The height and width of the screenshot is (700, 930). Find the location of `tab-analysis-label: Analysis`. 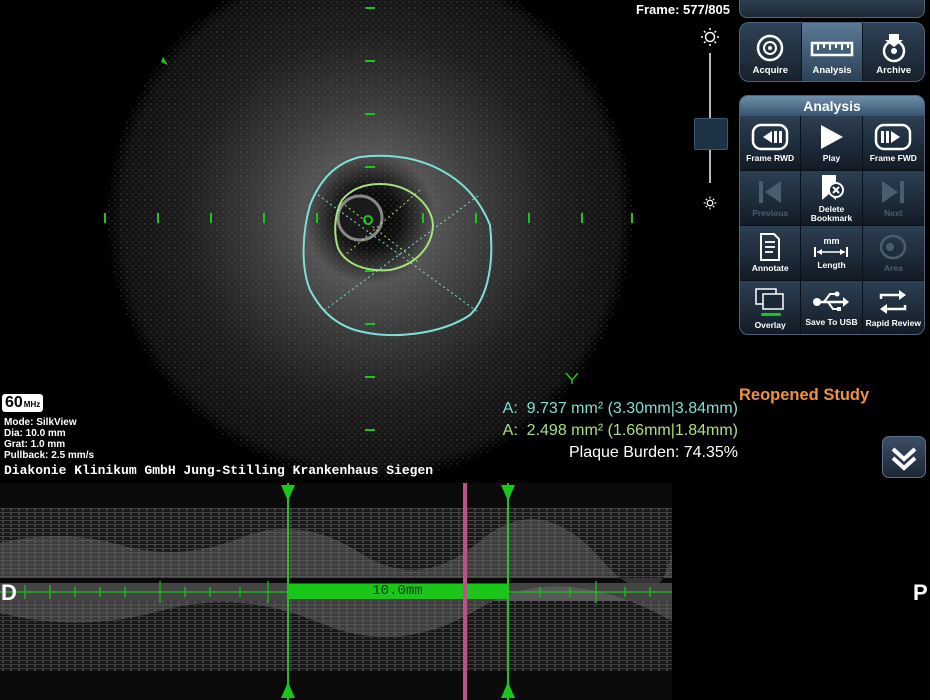

tab-analysis-label: Analysis is located at coordinates (832, 70).